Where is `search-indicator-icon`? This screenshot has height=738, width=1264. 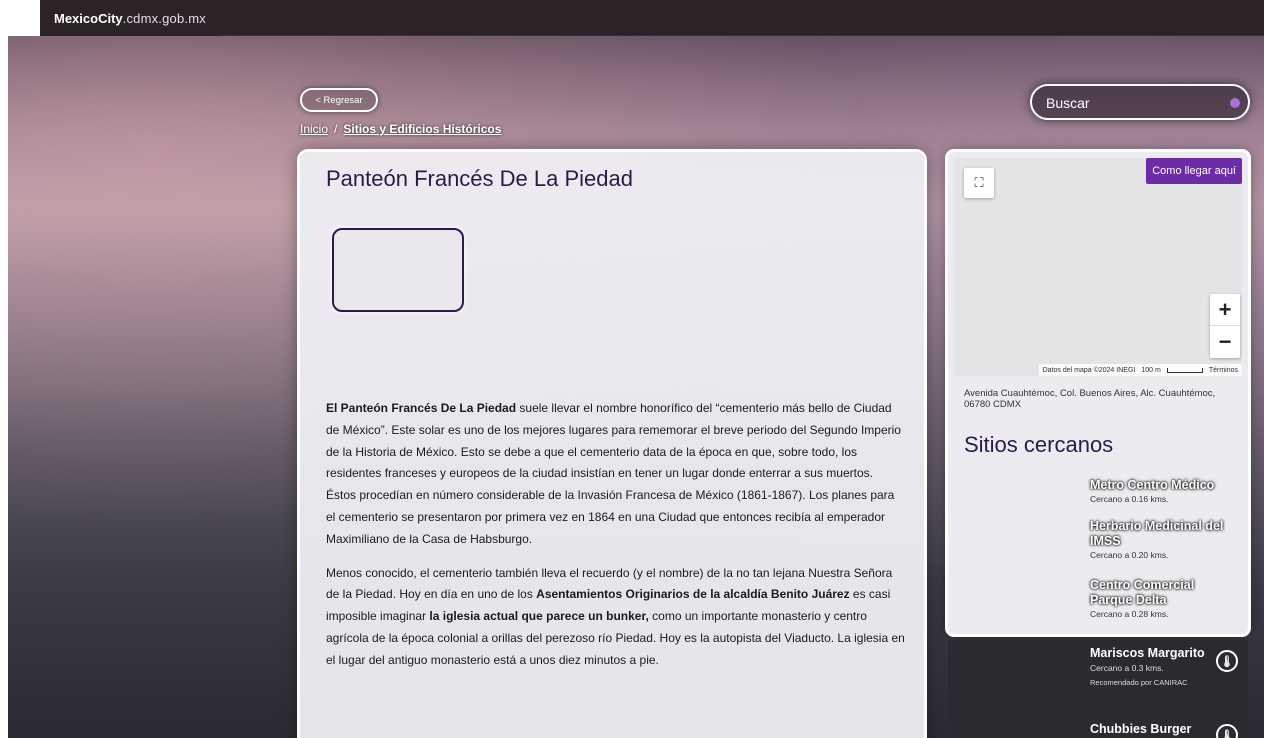
search-indicator-icon is located at coordinates (1235, 103).